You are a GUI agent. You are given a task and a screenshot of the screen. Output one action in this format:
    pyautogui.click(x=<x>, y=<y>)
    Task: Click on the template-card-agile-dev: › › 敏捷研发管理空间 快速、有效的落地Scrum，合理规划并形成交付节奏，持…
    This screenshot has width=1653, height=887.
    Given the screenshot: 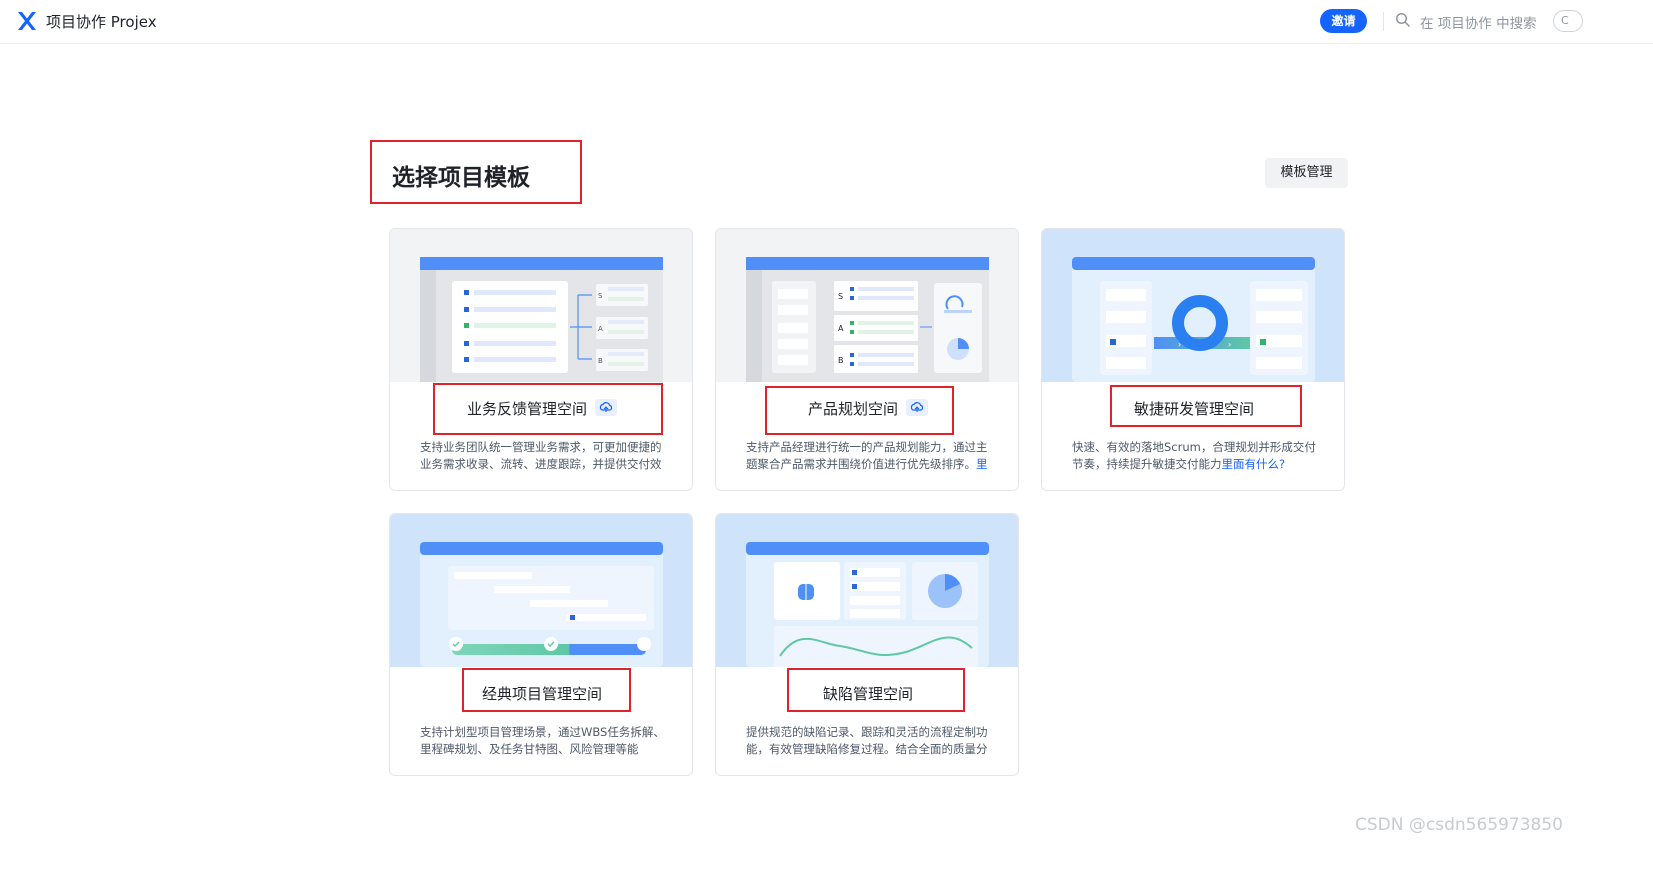 What is the action you would take?
    pyautogui.click(x=1193, y=359)
    